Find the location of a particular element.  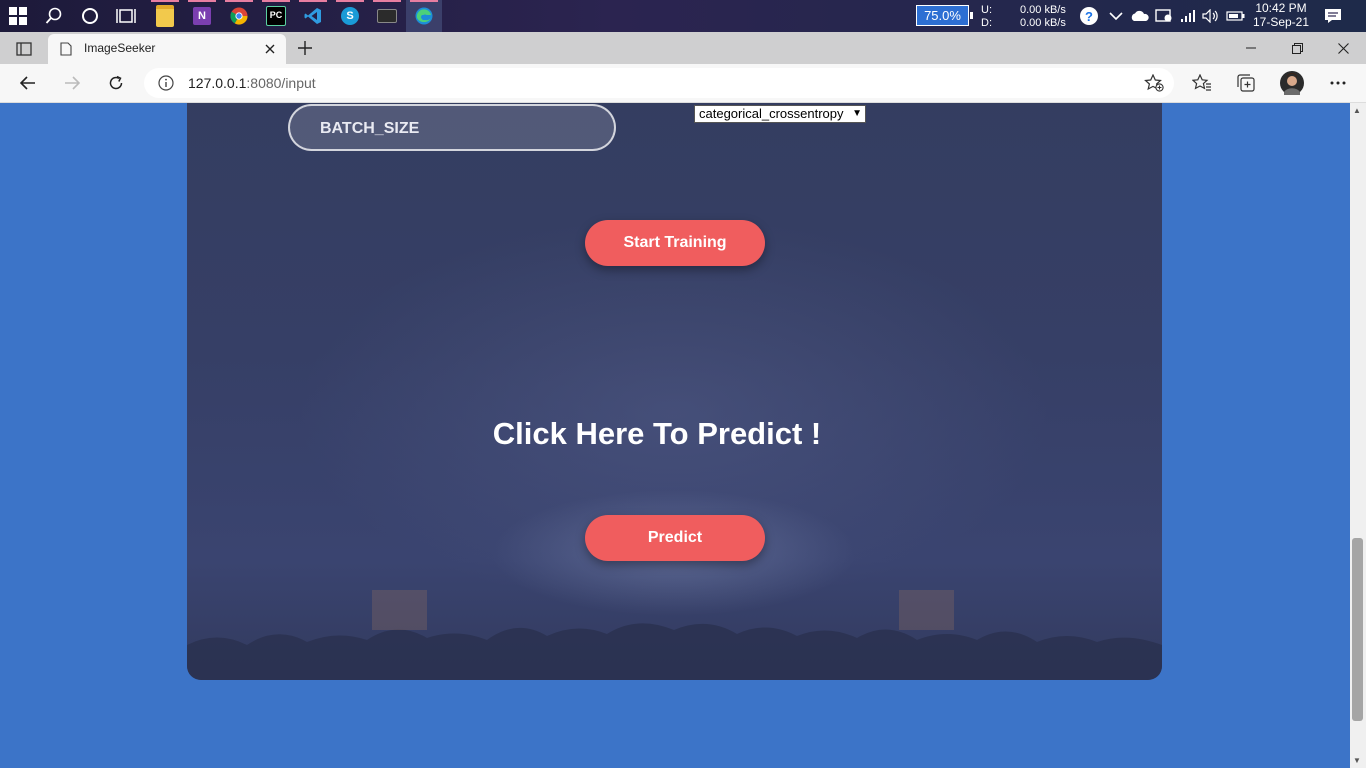

predict-label: Predict is located at coordinates (675, 537).